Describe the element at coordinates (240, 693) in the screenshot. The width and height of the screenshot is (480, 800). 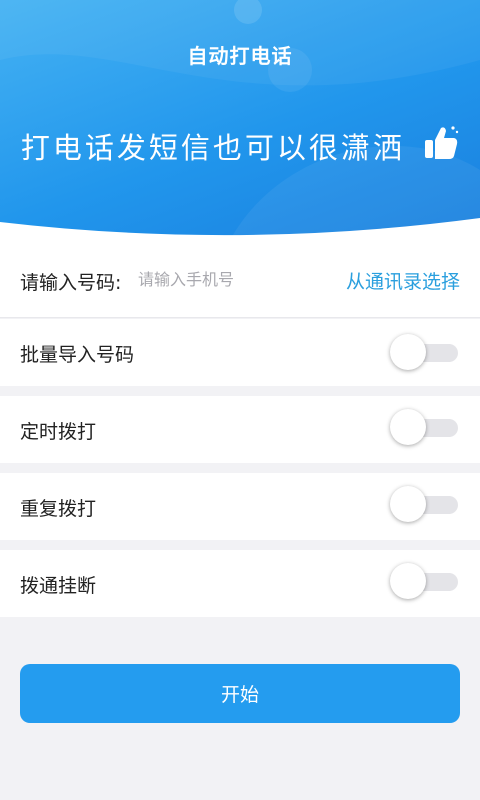
I see `start-button: 开始` at that location.